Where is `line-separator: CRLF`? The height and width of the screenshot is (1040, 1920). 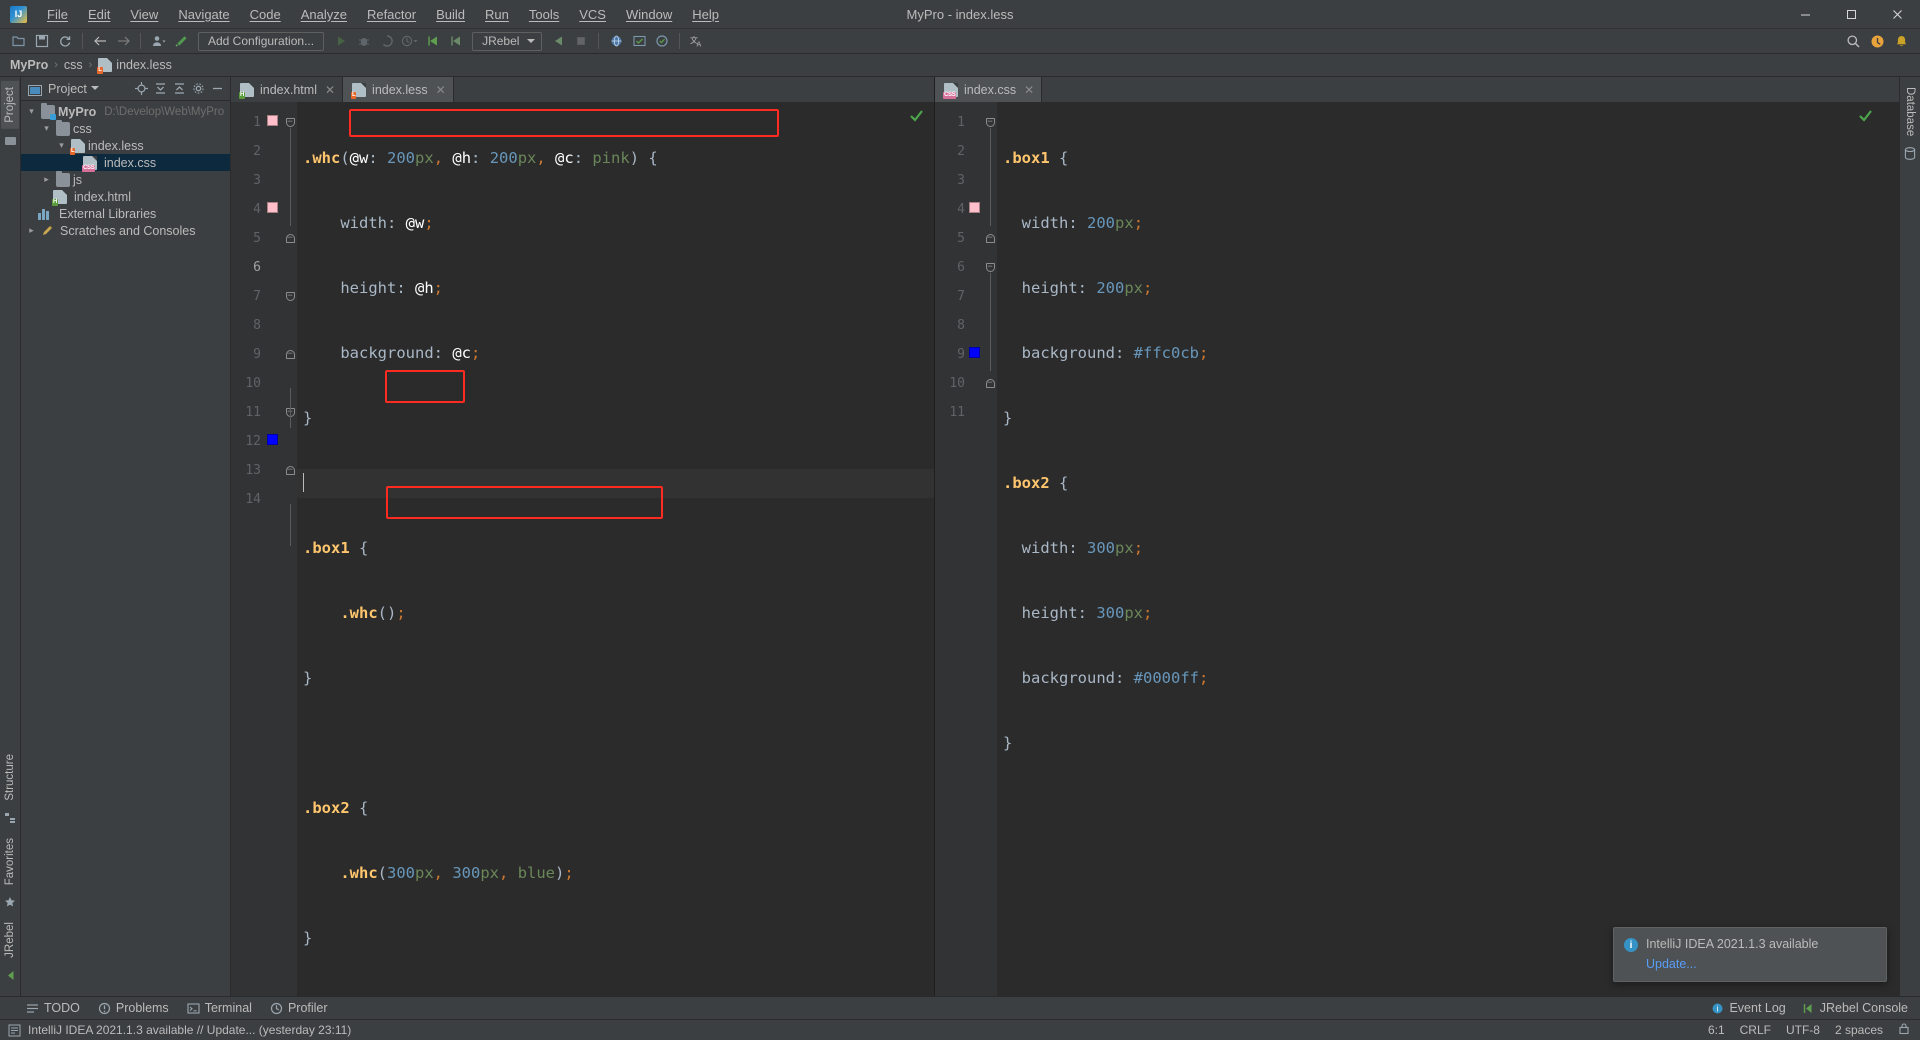 line-separator: CRLF is located at coordinates (1755, 1030).